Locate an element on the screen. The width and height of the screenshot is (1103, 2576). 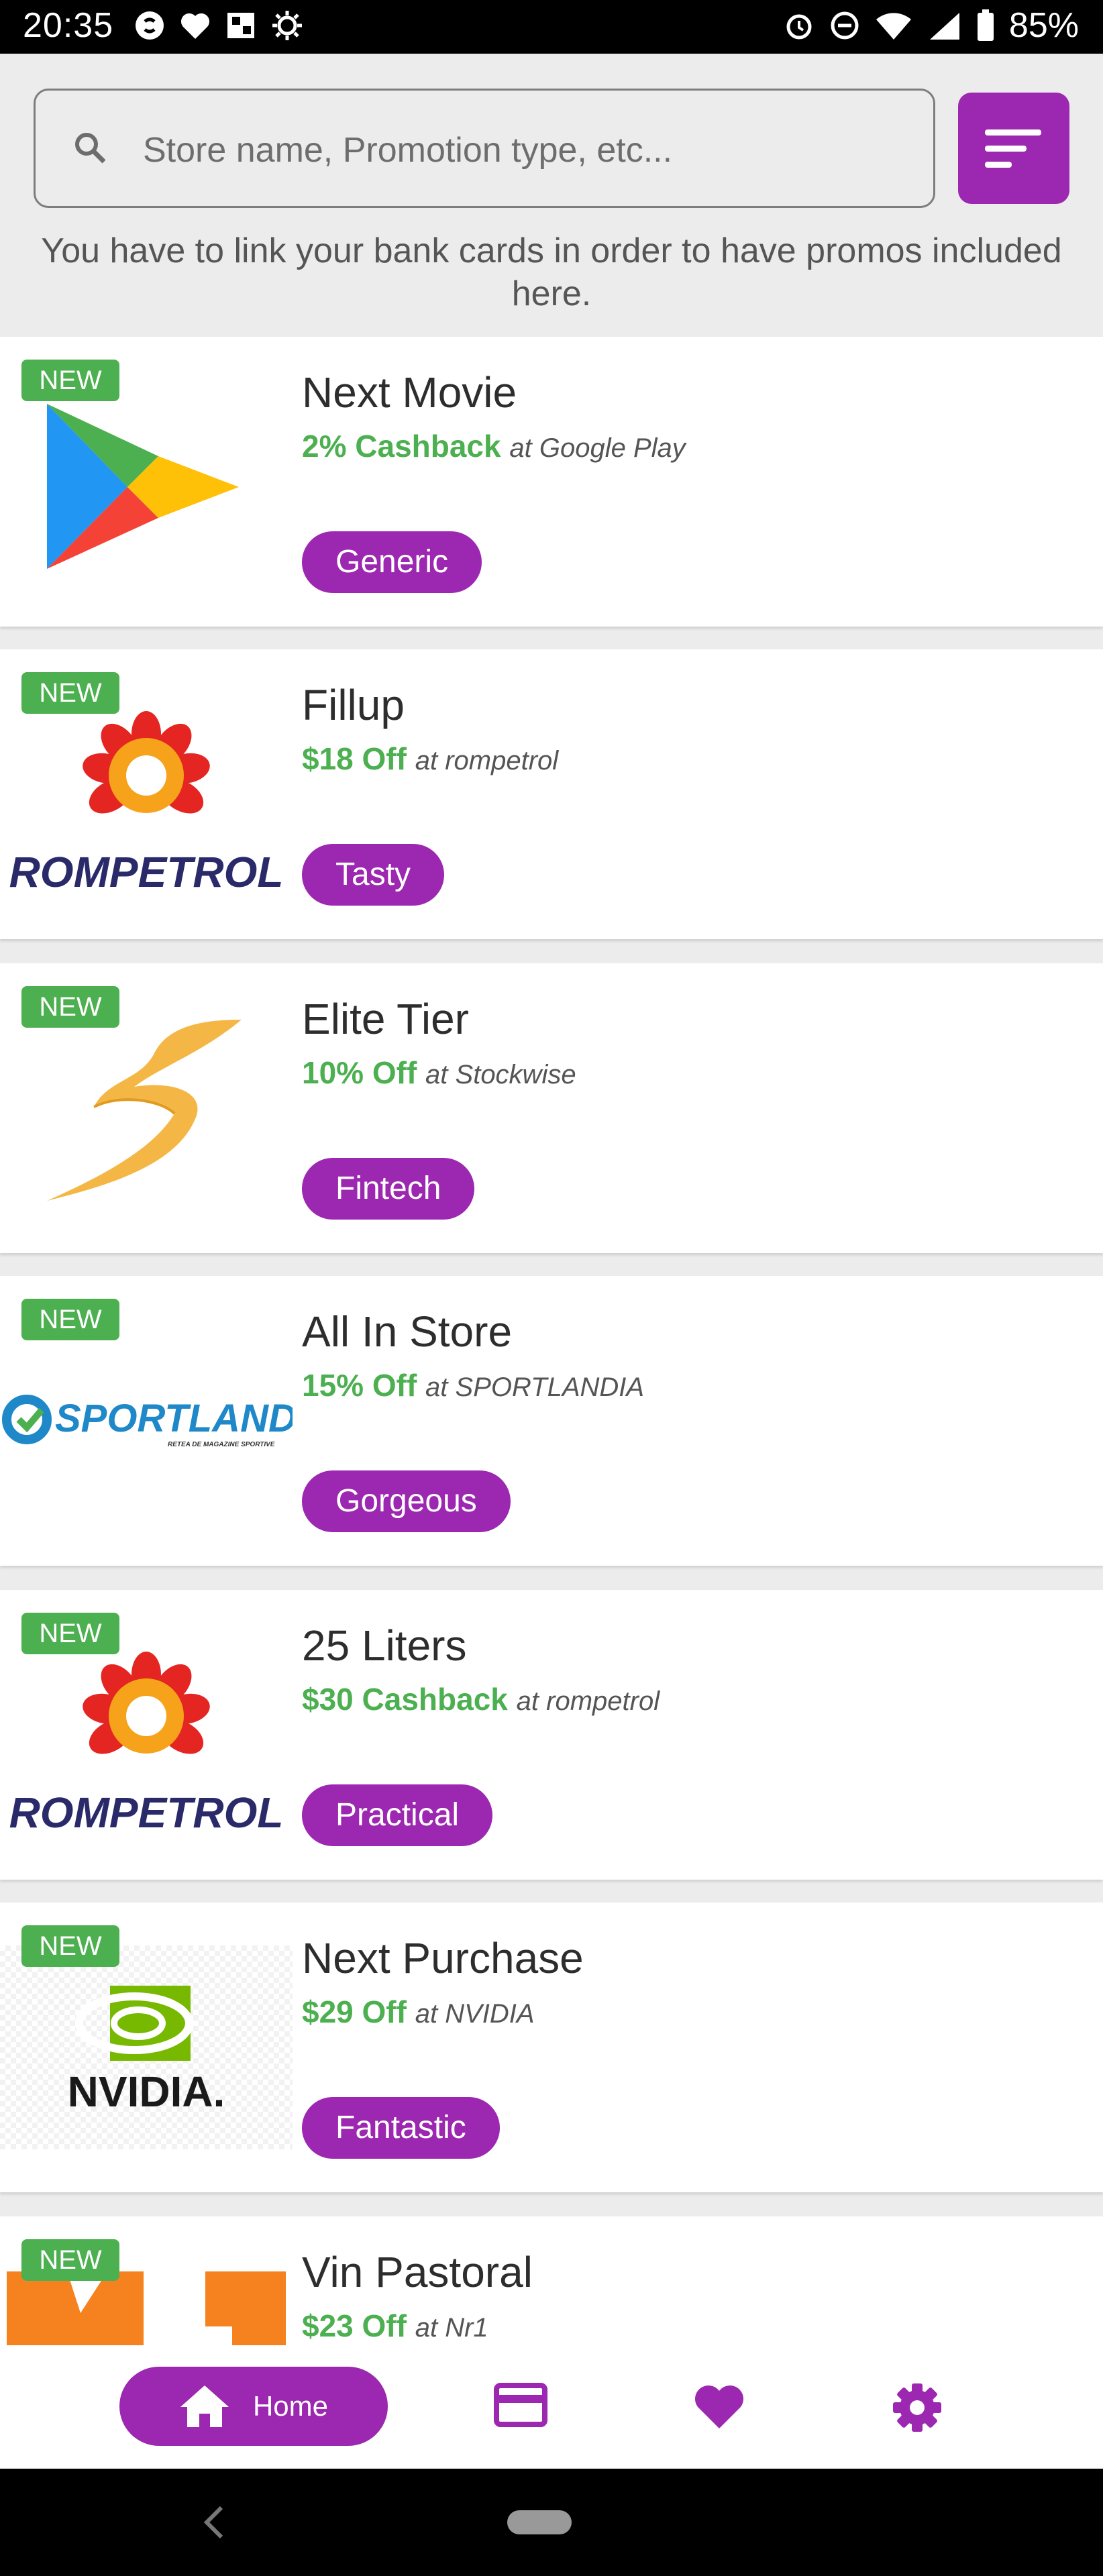
promo-title: All In Store is located at coordinates (408, 1331).